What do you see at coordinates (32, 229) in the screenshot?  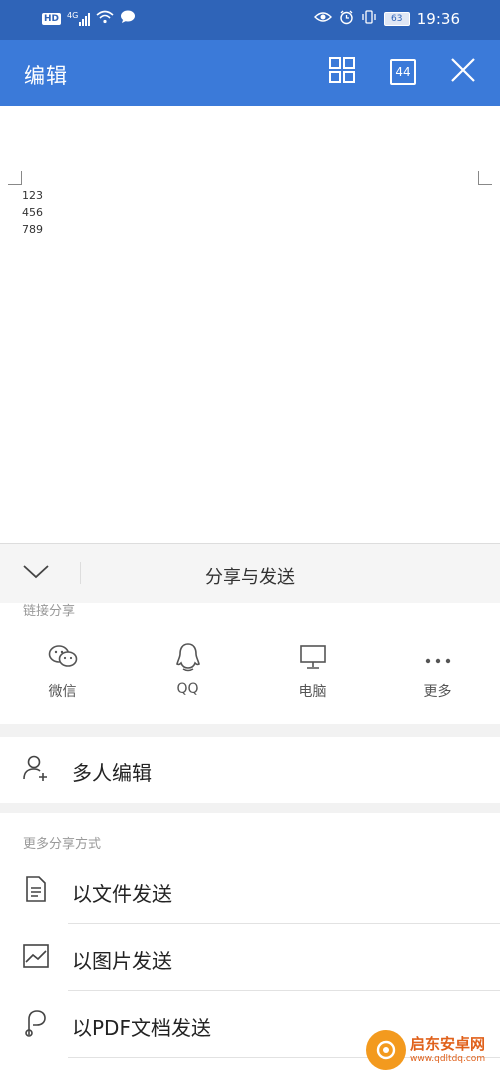 I see `document-line: 789` at bounding box center [32, 229].